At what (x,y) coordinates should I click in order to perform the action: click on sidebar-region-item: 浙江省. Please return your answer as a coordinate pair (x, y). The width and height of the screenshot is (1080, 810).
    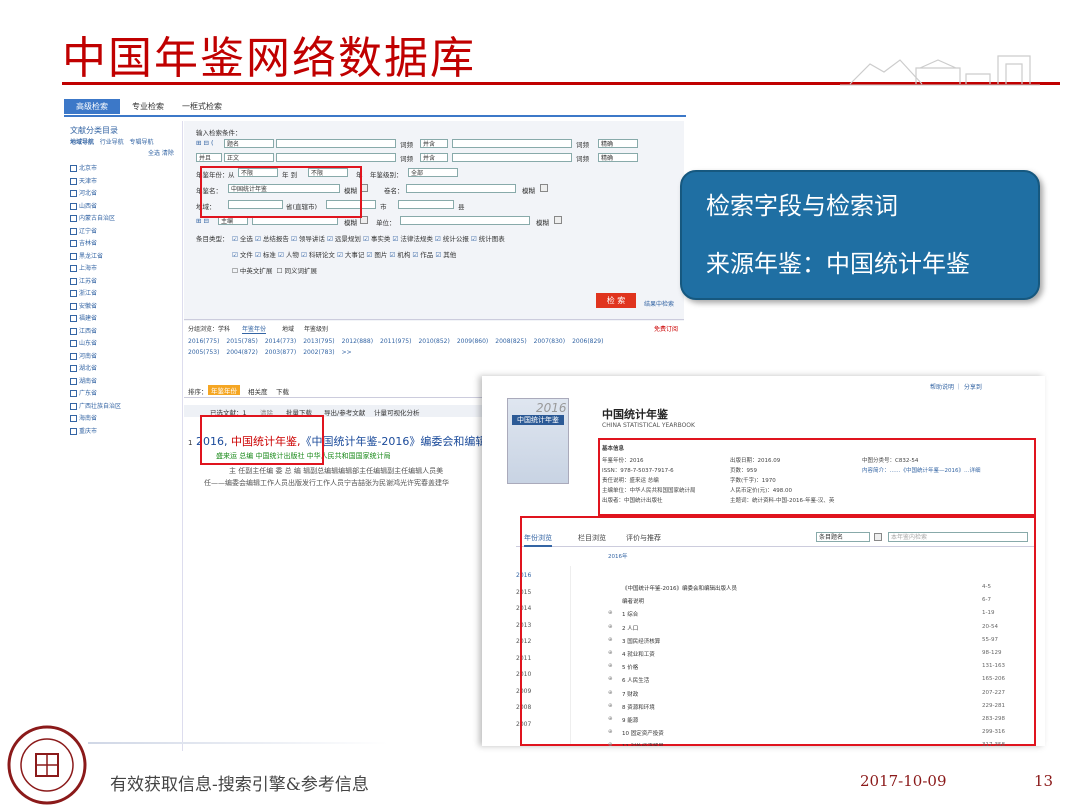
    Looking at the image, I should click on (83, 292).